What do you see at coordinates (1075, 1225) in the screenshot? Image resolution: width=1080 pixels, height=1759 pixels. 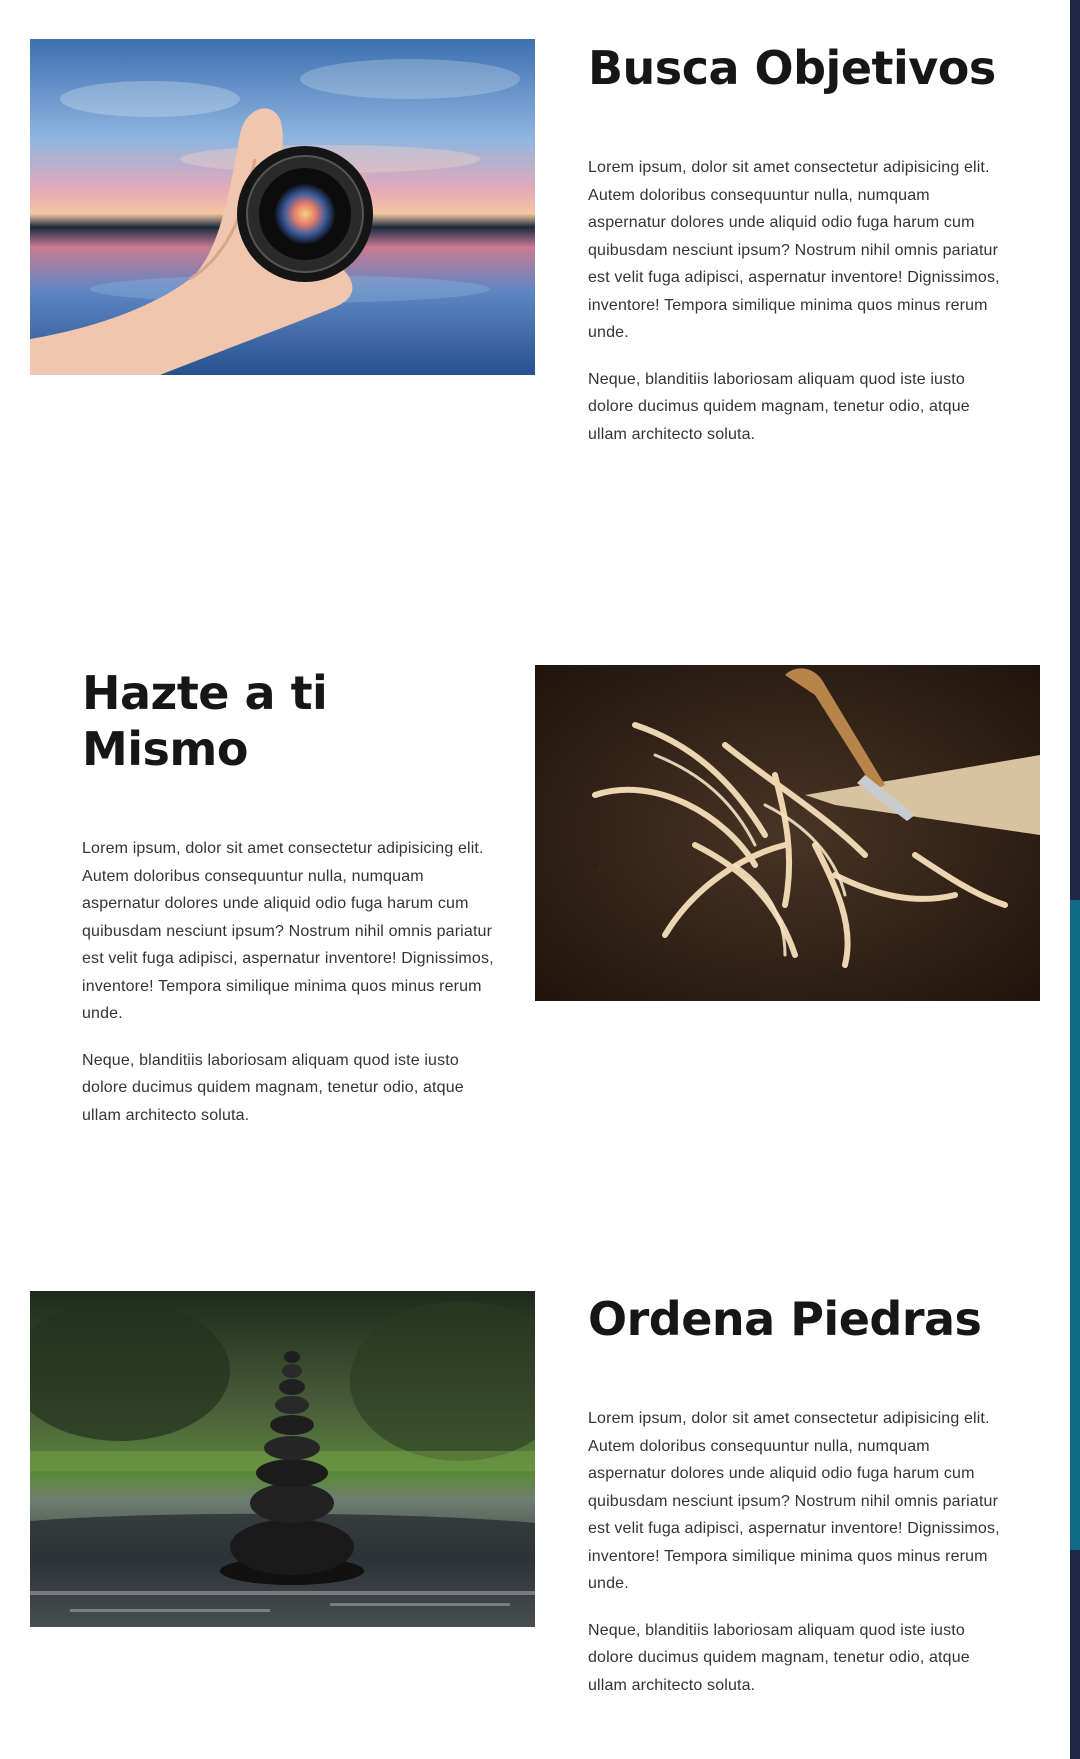 I see `scrollbar-thumb` at bounding box center [1075, 1225].